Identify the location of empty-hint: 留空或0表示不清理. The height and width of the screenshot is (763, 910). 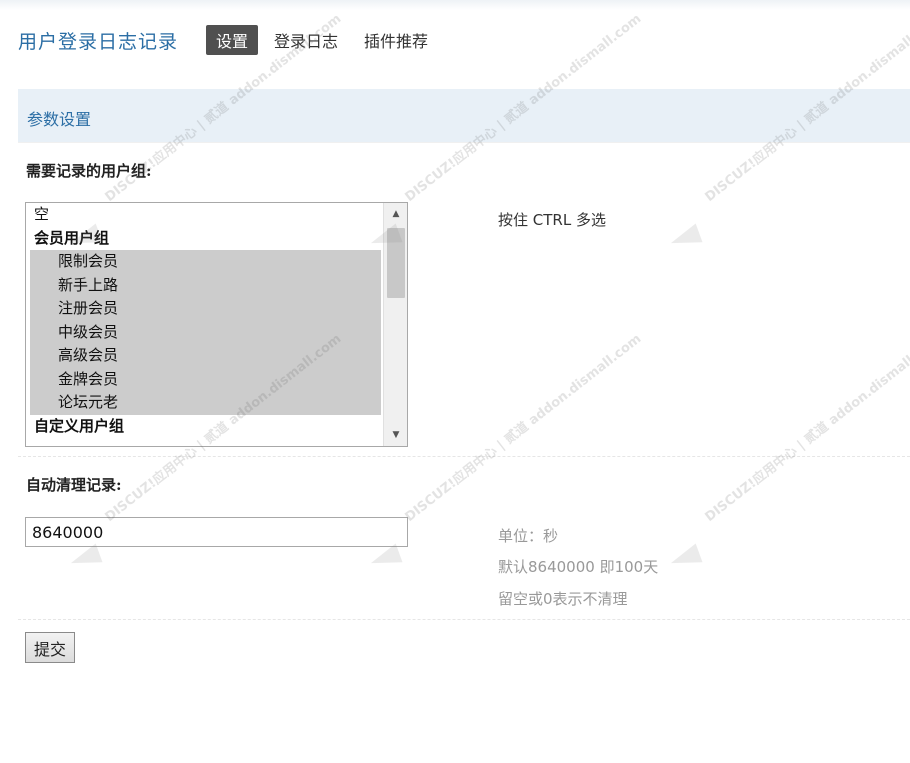
(563, 599).